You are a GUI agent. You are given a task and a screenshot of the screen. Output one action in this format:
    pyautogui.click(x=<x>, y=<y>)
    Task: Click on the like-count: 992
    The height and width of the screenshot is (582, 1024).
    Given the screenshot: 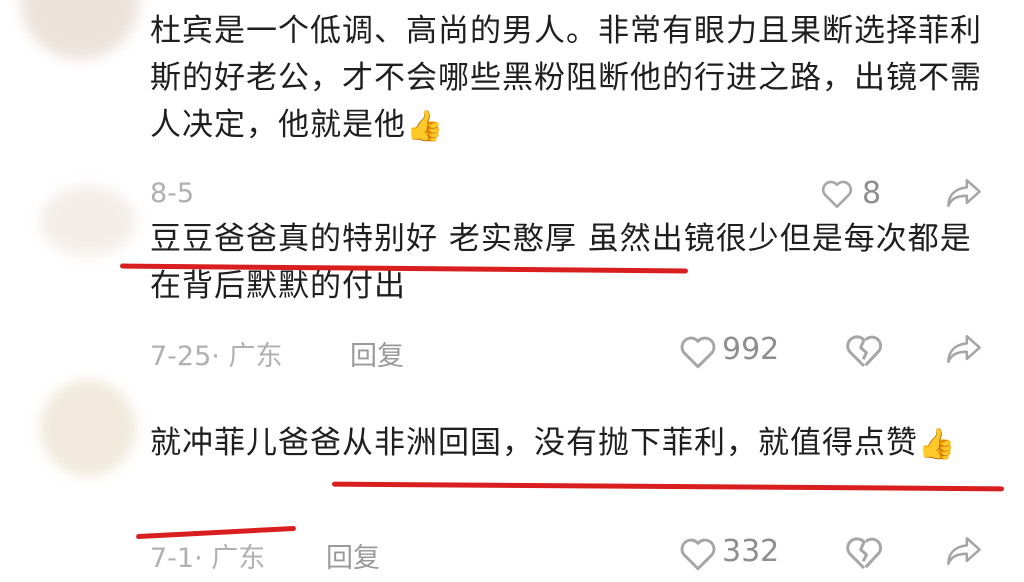 What is the action you would take?
    pyautogui.click(x=751, y=349)
    